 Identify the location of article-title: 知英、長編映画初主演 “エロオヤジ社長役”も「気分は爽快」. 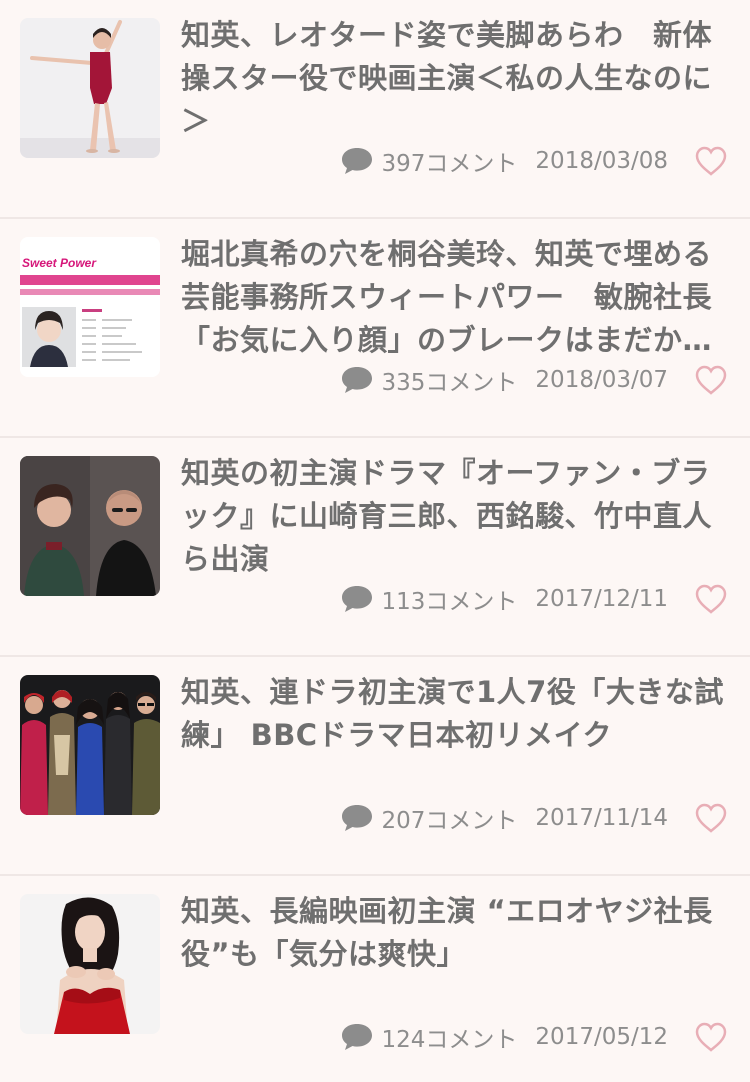
(453, 933).